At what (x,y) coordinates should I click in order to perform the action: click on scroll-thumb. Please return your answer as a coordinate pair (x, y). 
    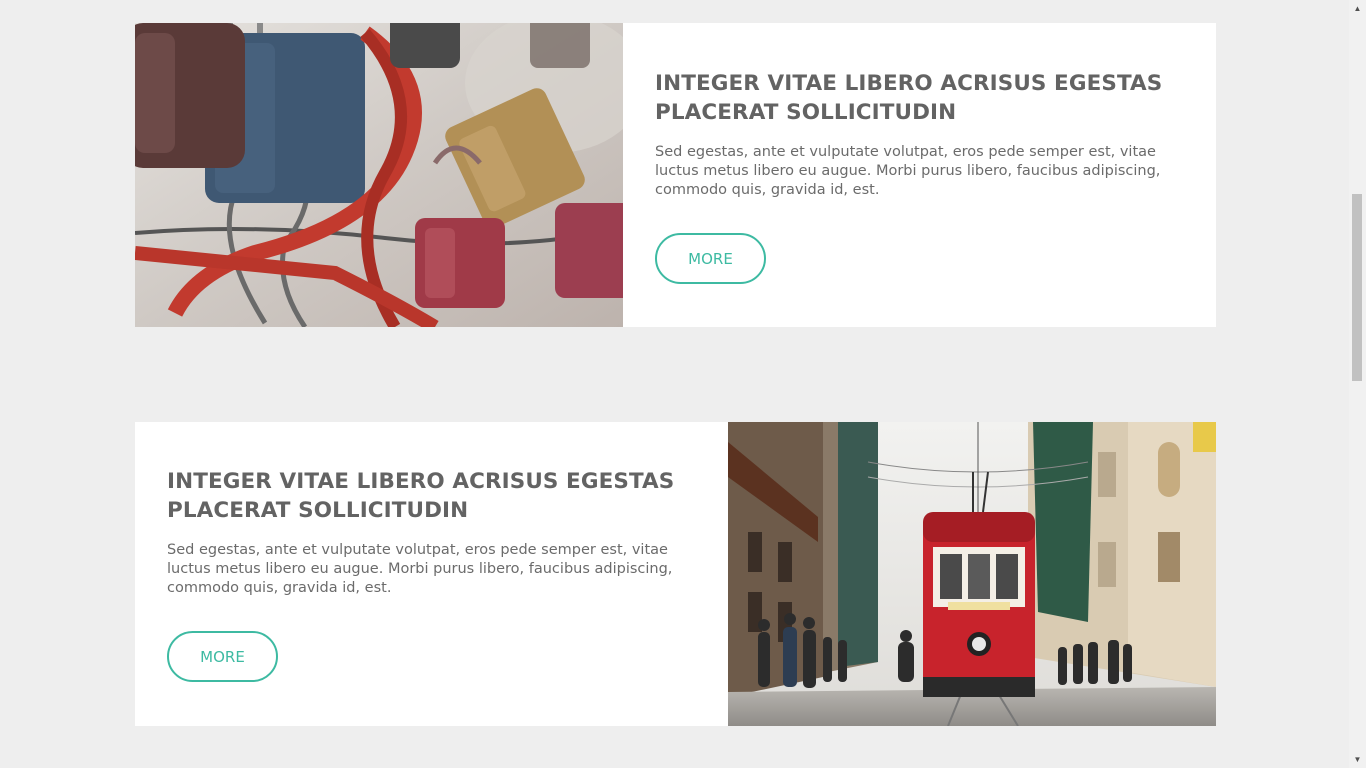
    Looking at the image, I should click on (1357, 287).